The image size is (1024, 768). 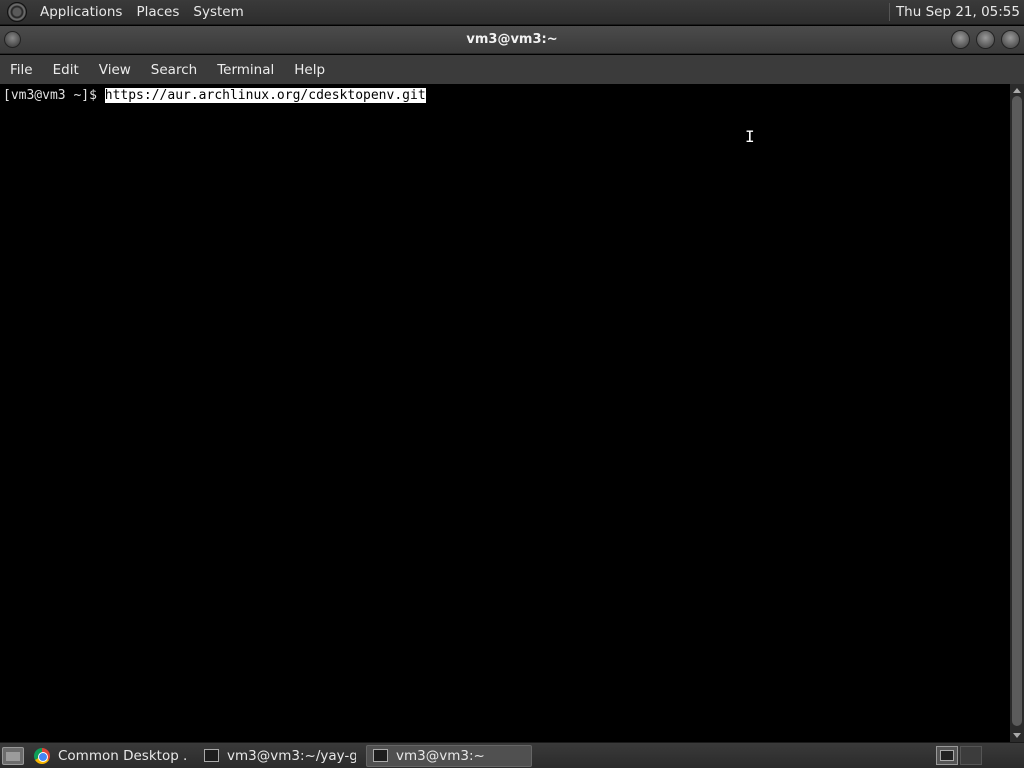 I want to click on task-home-terminal: vm3@vm3:~, so click(x=449, y=755).